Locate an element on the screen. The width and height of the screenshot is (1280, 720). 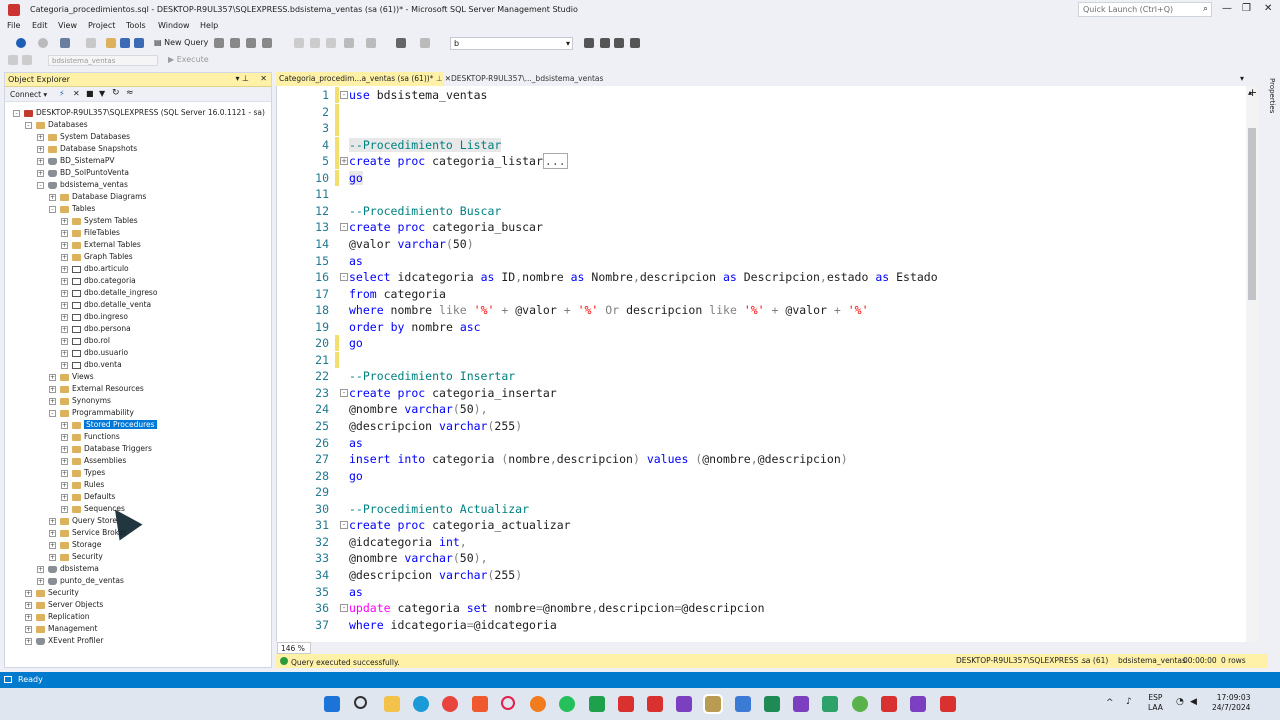
tree-node: + Security is located at coordinates (52, 593).